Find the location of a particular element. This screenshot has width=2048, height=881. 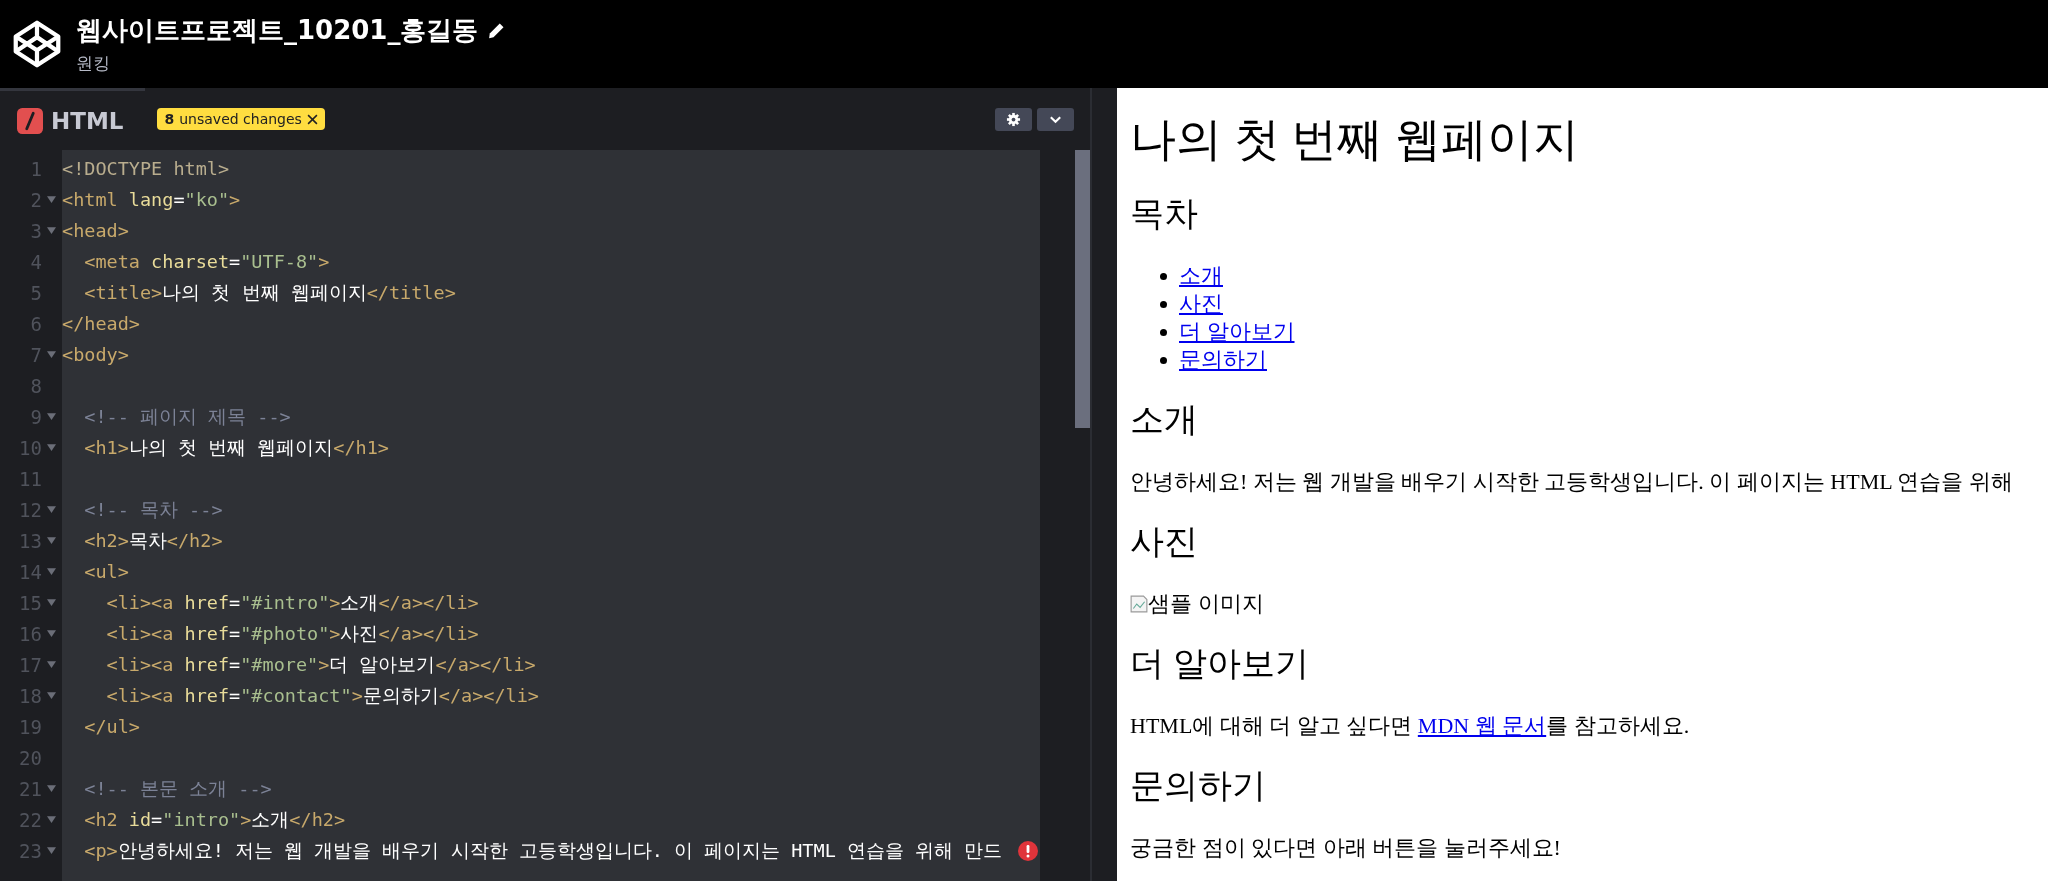

section-heading: 소개 is located at coordinates (1164, 420).